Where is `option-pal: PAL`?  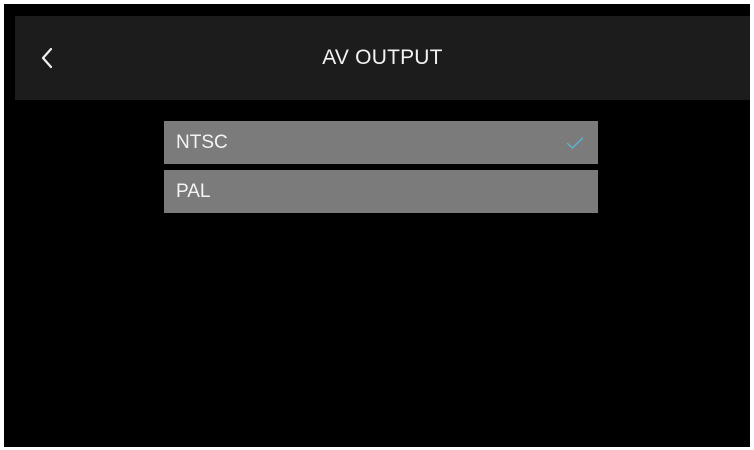 option-pal: PAL is located at coordinates (381, 191).